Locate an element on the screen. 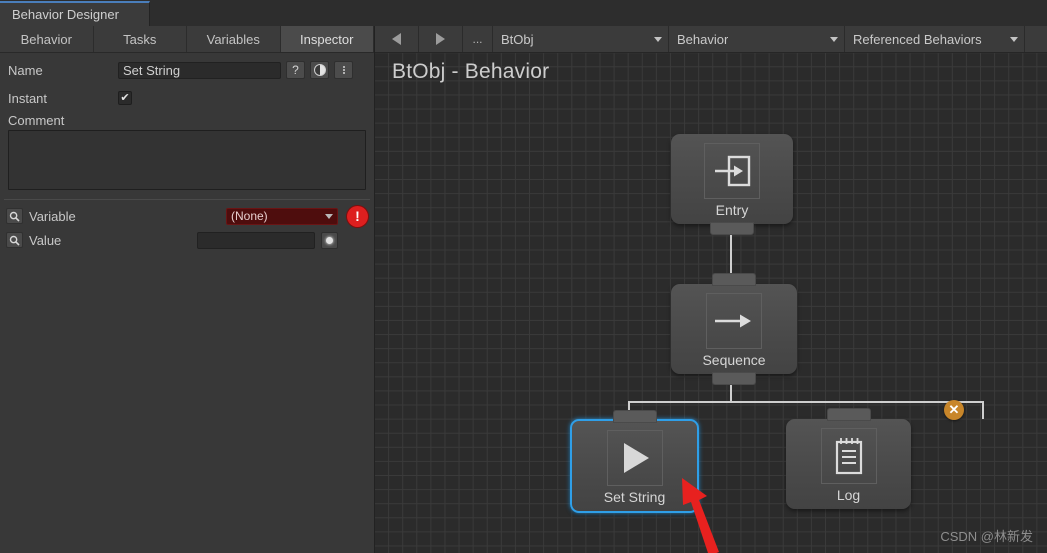  notepad-icon is located at coordinates (848, 456).